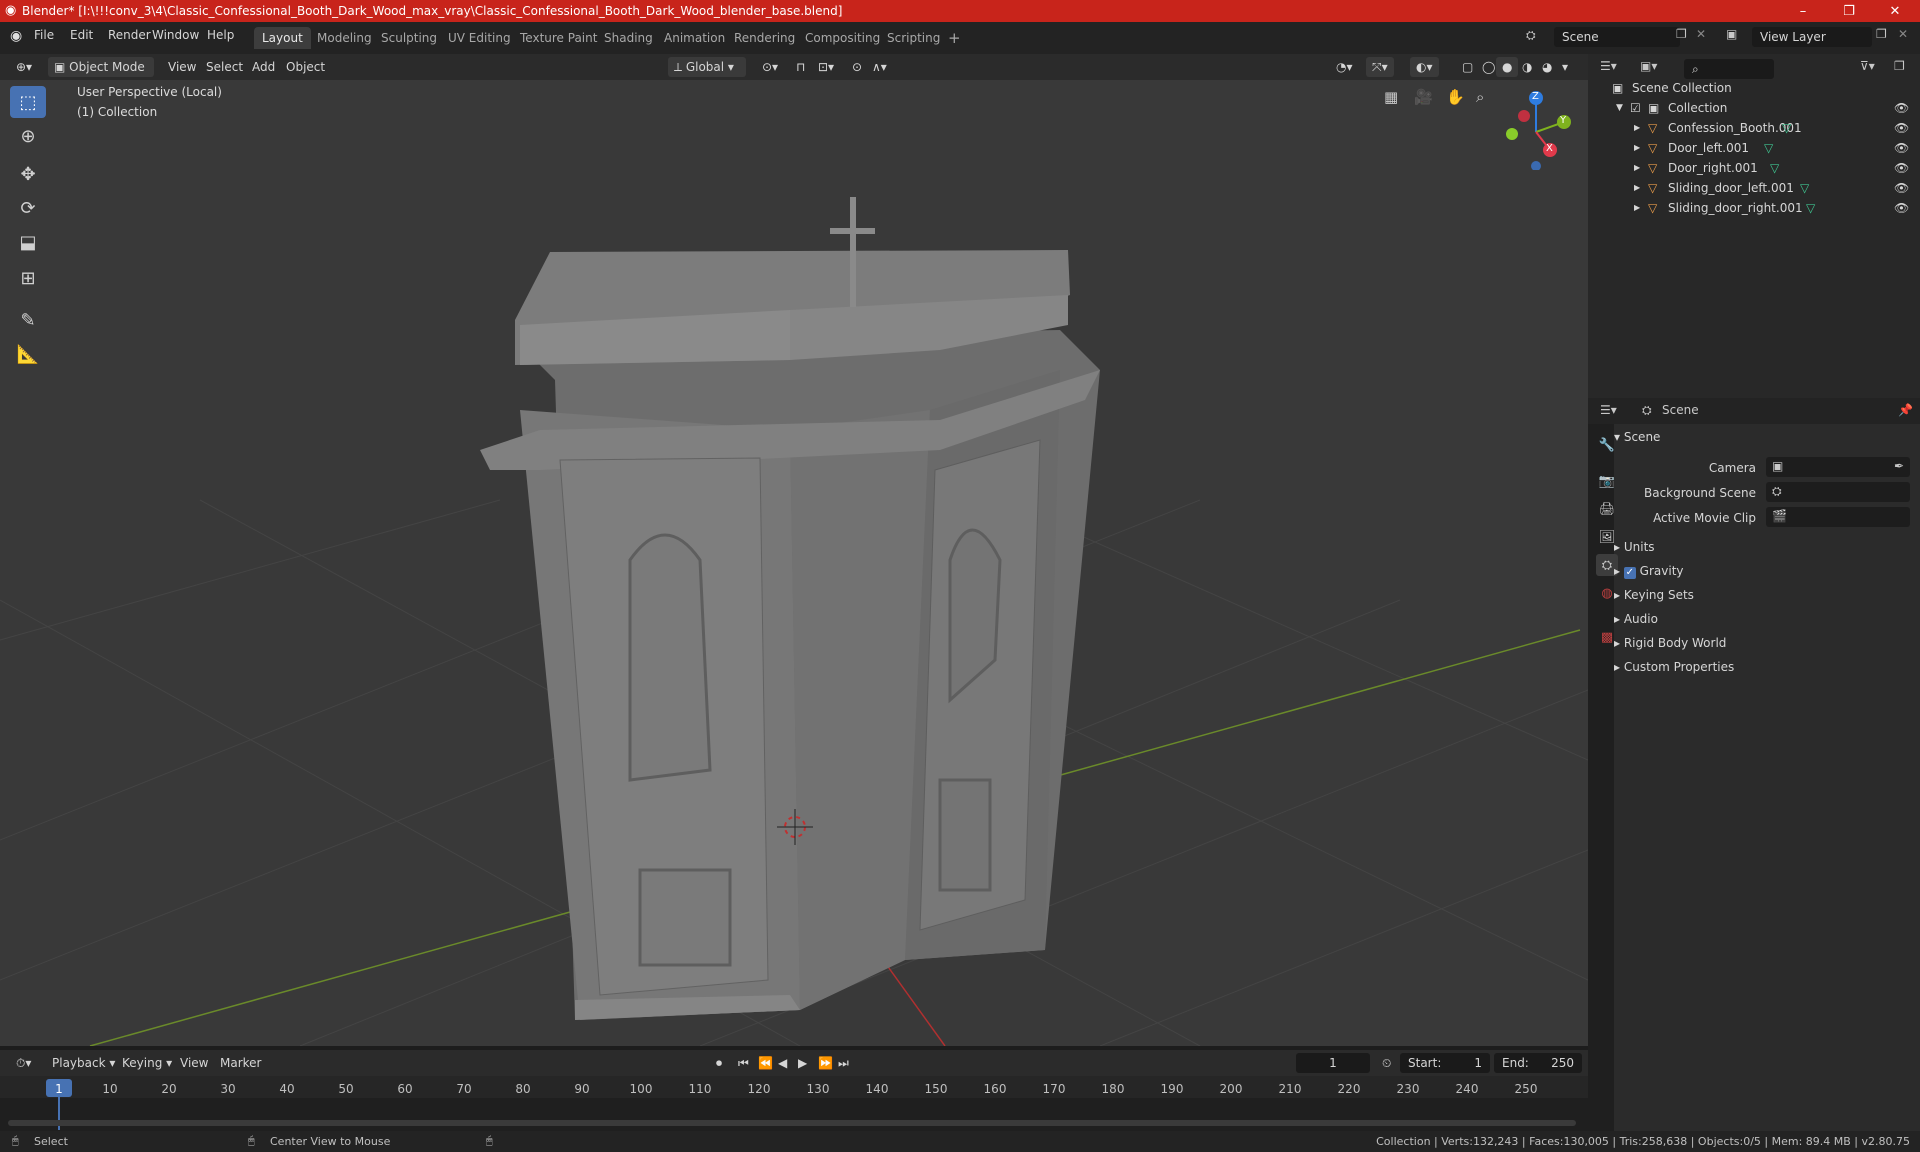  What do you see at coordinates (1607, 481) in the screenshot?
I see `render-tab-icon: 📷` at bounding box center [1607, 481].